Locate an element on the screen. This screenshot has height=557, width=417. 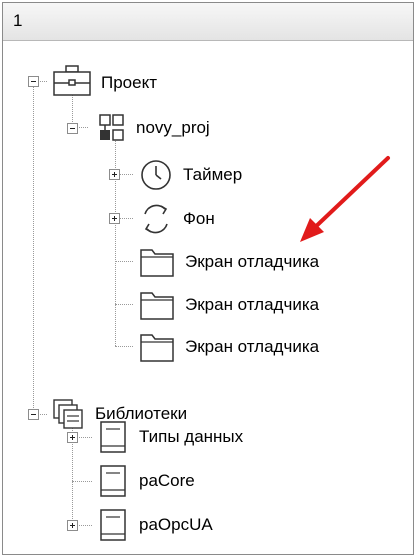
tree-node-data-types: Типы данных is located at coordinates (203, 437).